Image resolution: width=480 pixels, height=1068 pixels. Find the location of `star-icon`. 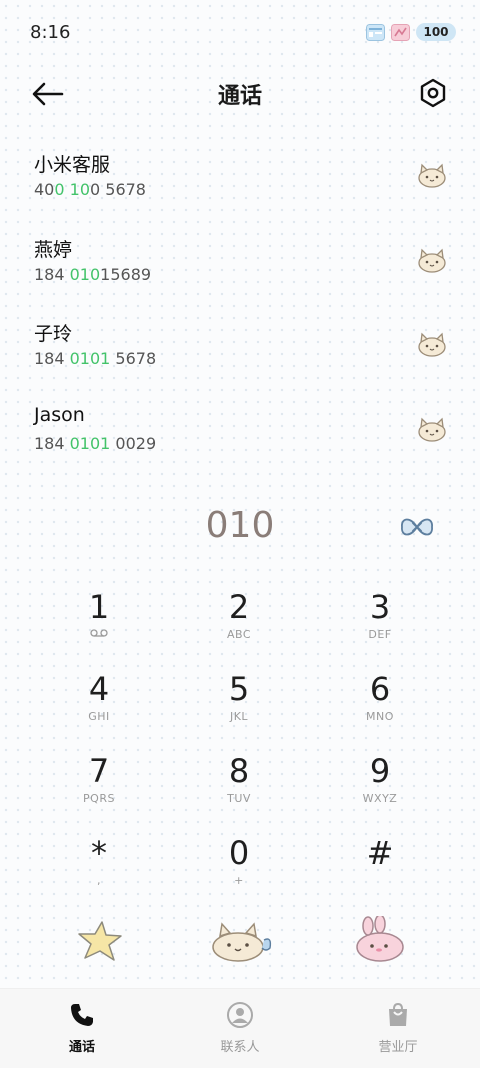

star-icon is located at coordinates (100, 941).